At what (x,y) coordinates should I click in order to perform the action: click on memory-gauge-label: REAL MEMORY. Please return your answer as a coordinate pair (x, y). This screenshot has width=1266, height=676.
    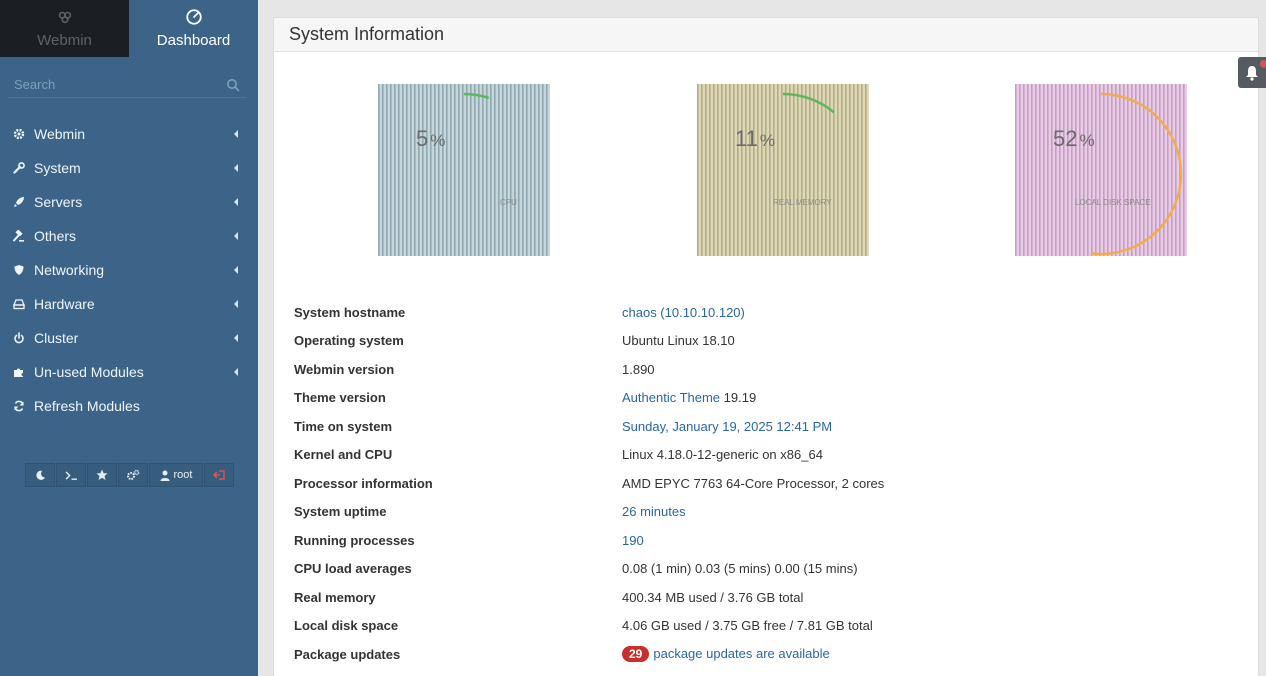
    Looking at the image, I should click on (802, 202).